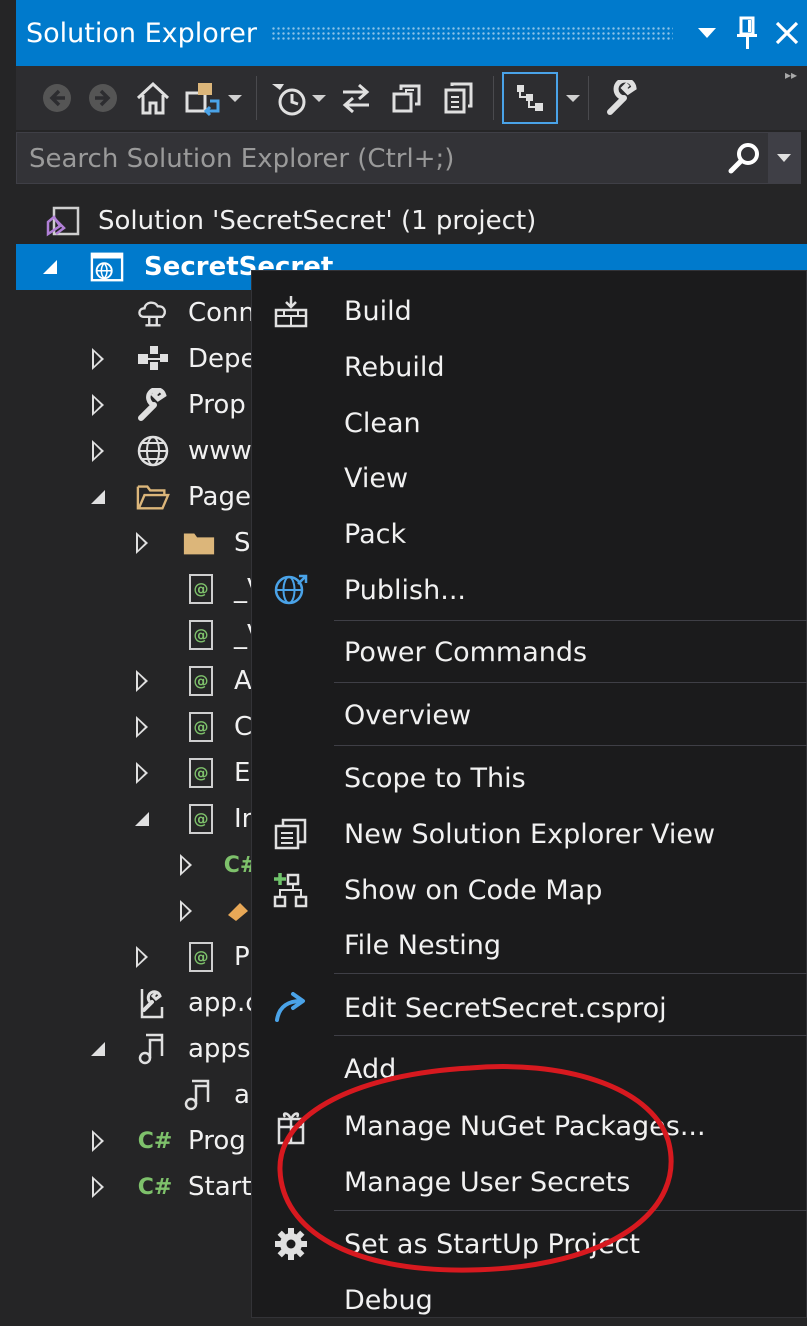 This screenshot has height=1326, width=807. What do you see at coordinates (153, 313) in the screenshot?
I see `connected-services-icon` at bounding box center [153, 313].